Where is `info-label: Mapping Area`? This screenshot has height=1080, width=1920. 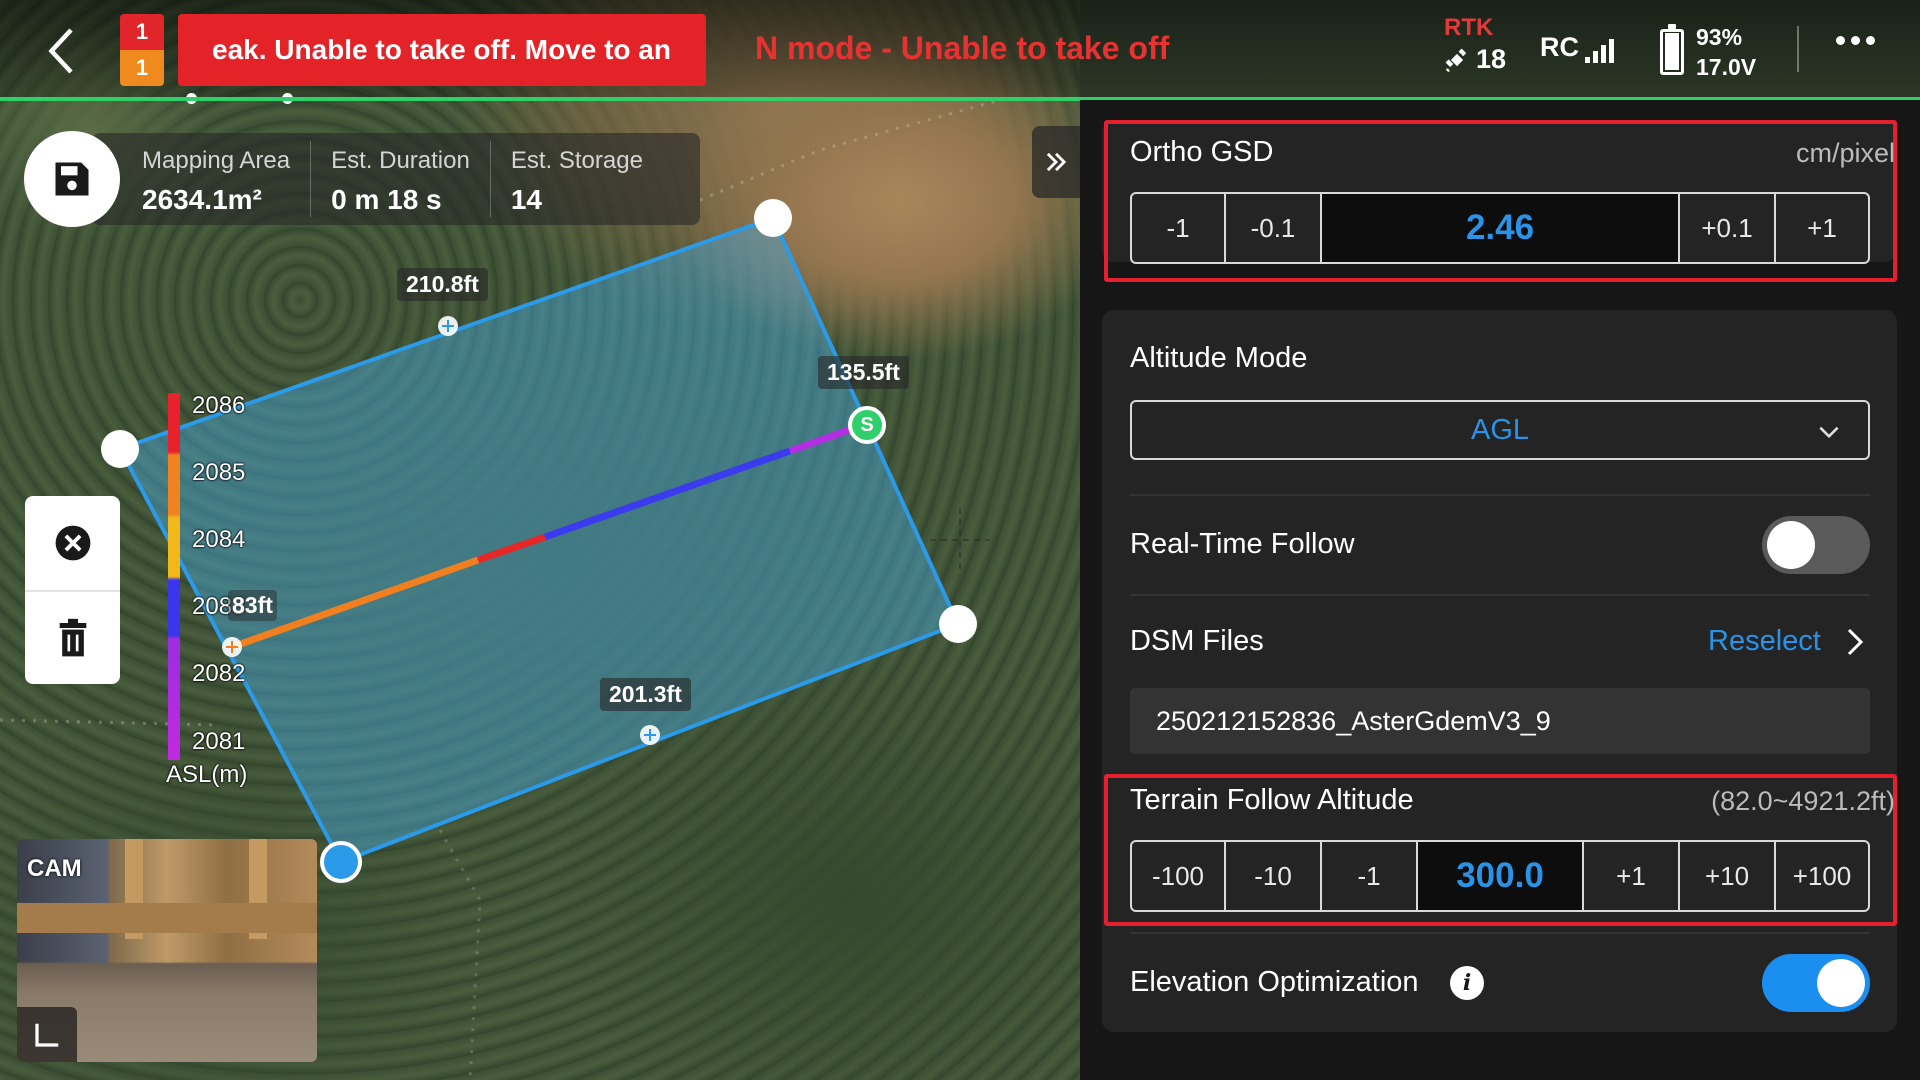 info-label: Mapping Area is located at coordinates (216, 160).